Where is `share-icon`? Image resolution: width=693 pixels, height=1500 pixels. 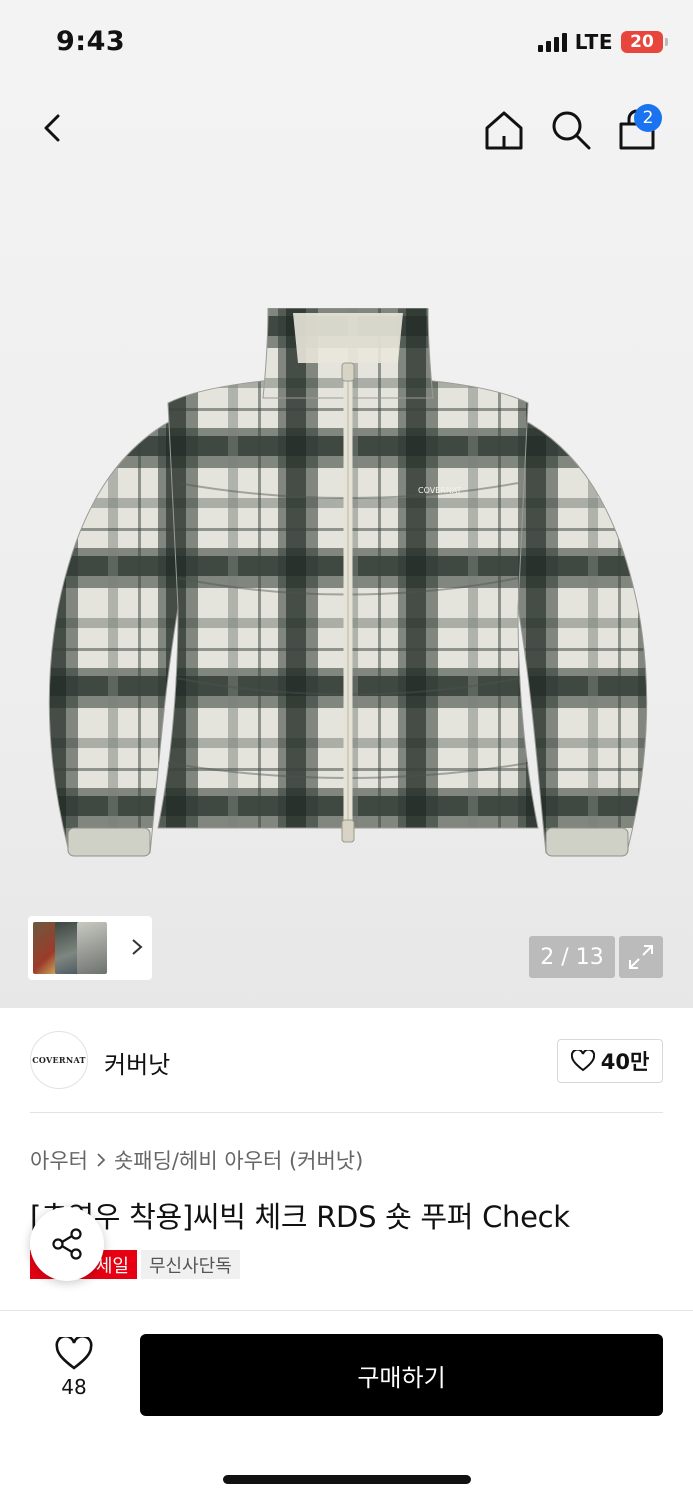 share-icon is located at coordinates (67, 1244).